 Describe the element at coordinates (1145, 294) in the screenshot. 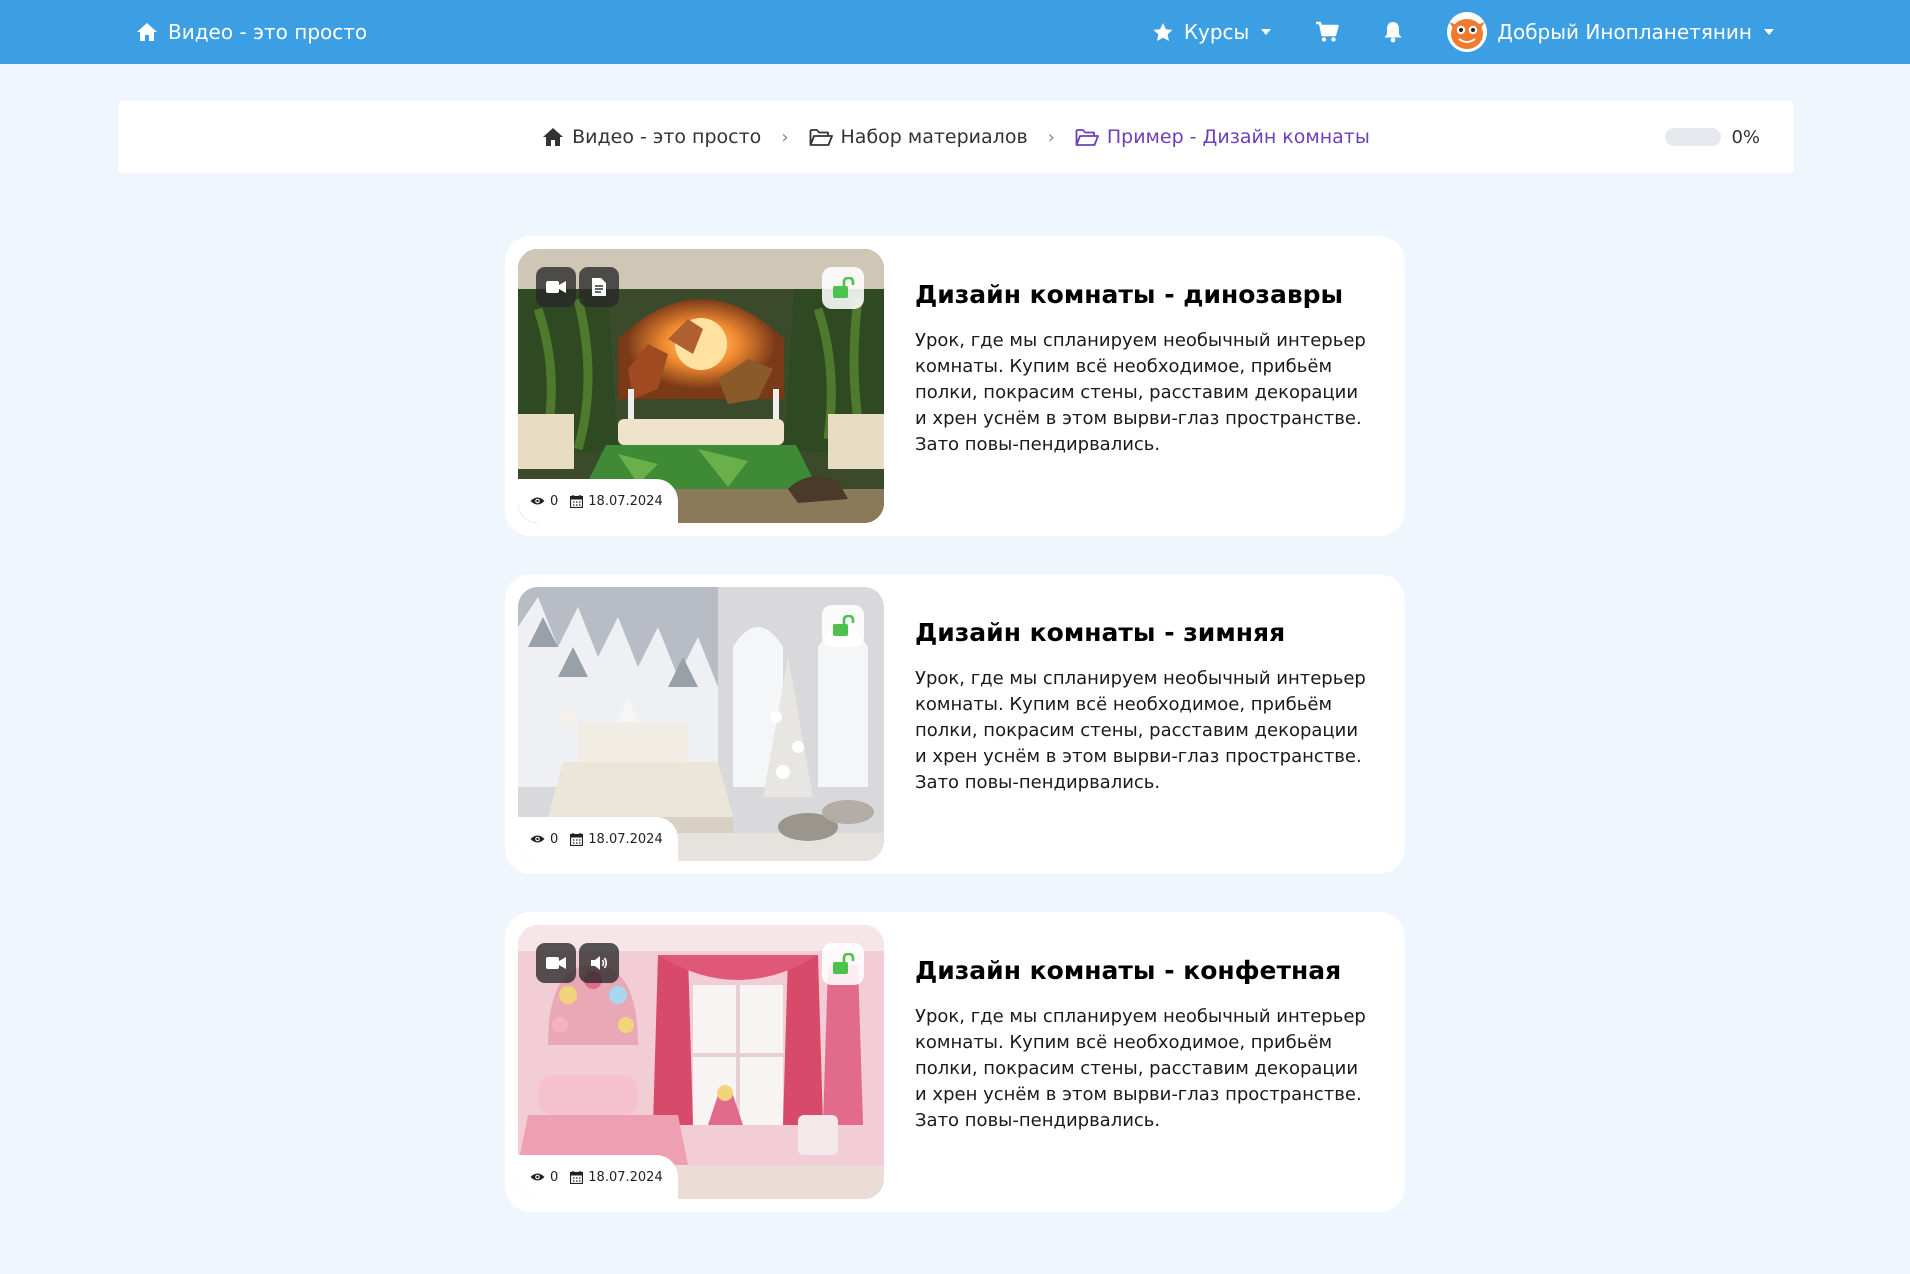

I see `lesson-title: Дизайн комнаты - динозавры` at that location.